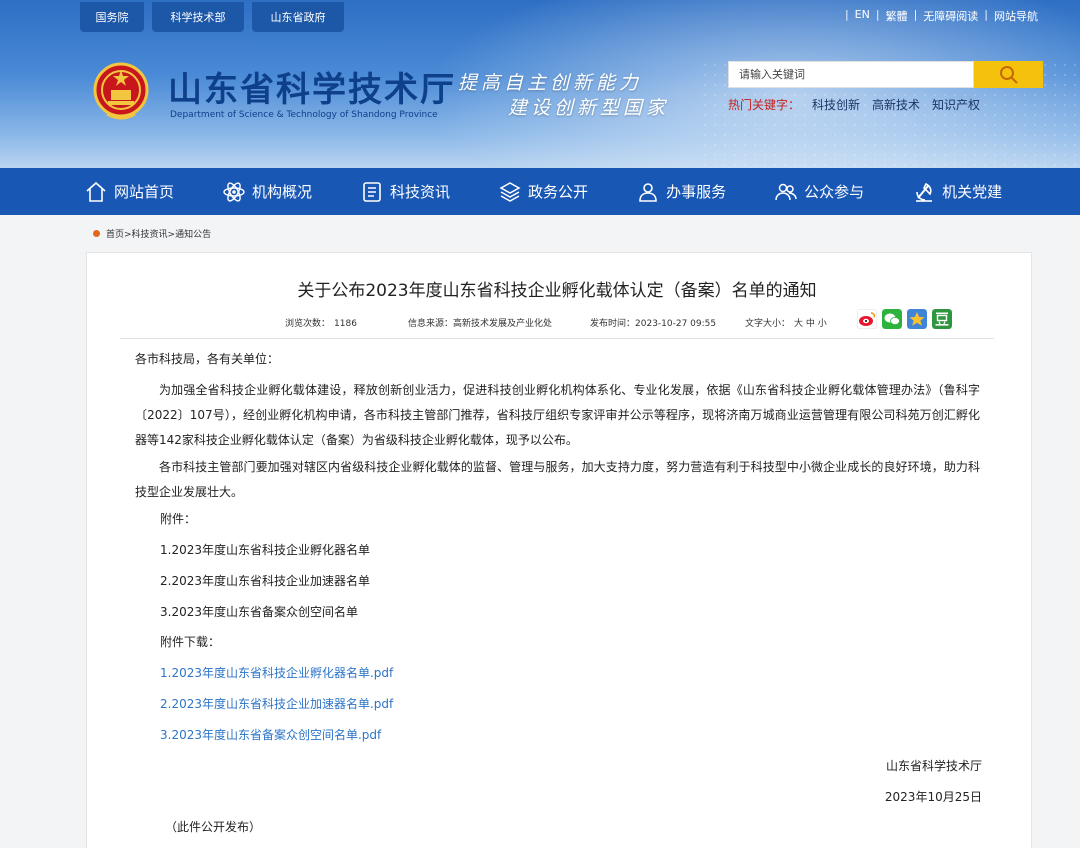  Describe the element at coordinates (112, 17) in the screenshot. I see `tab-state-council: 国务院` at that location.